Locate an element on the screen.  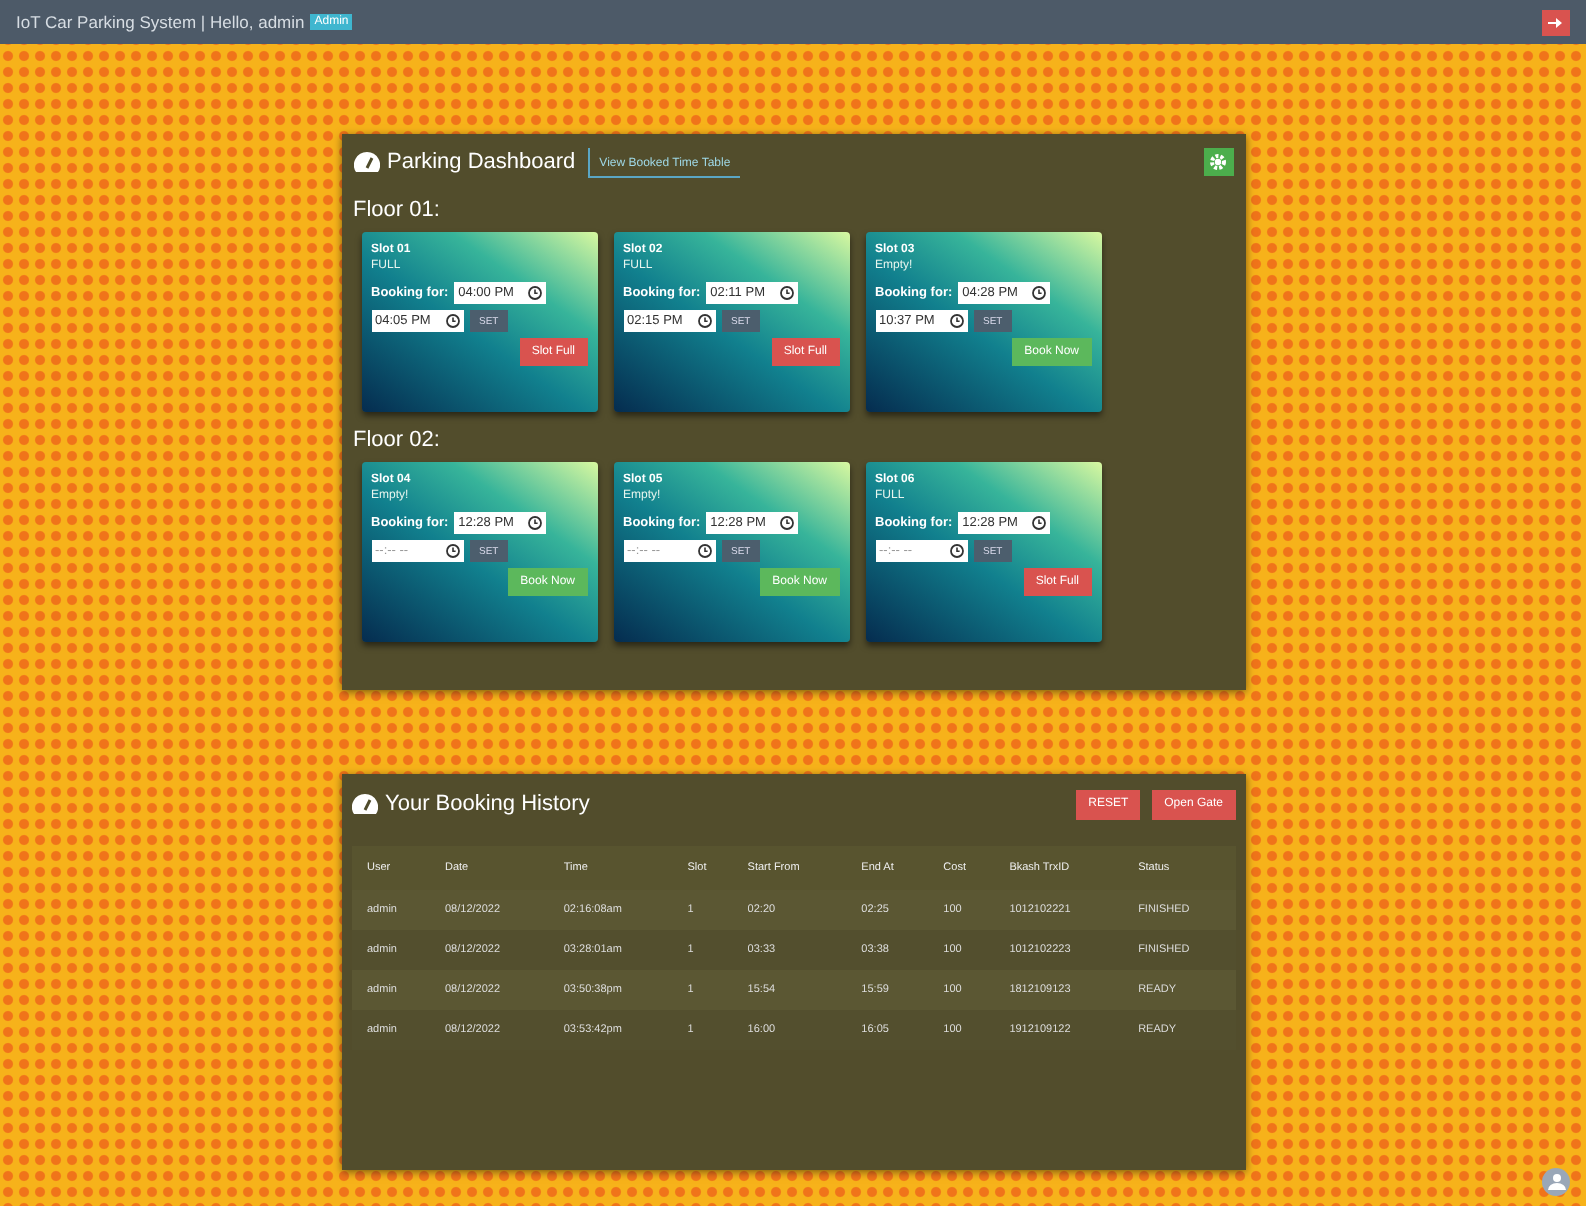
panel-title: Parking Dashboard is located at coordinates (481, 162).